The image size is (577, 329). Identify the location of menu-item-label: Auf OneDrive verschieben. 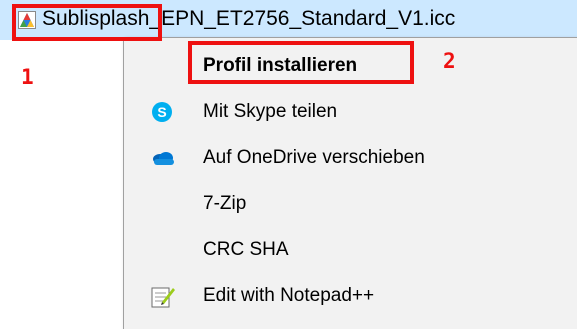
(314, 157).